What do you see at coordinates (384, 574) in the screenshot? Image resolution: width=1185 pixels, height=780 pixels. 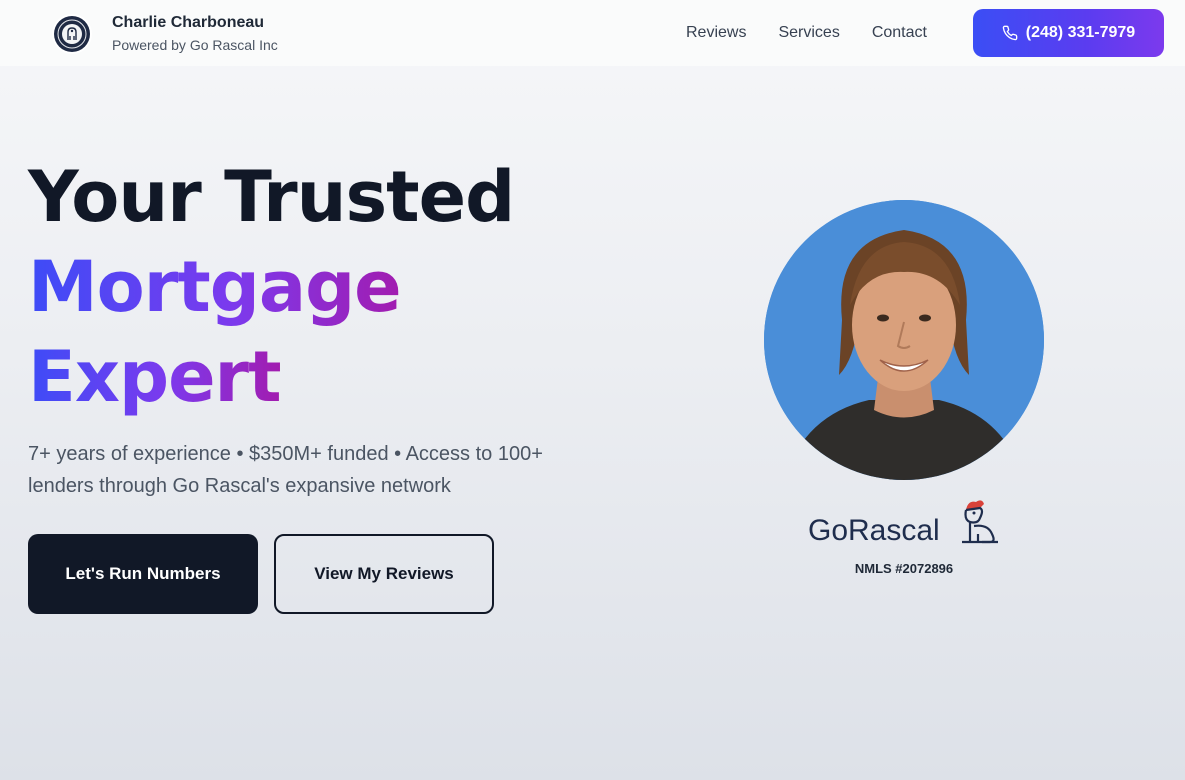 I see `view-reviews-button: View My Reviews` at bounding box center [384, 574].